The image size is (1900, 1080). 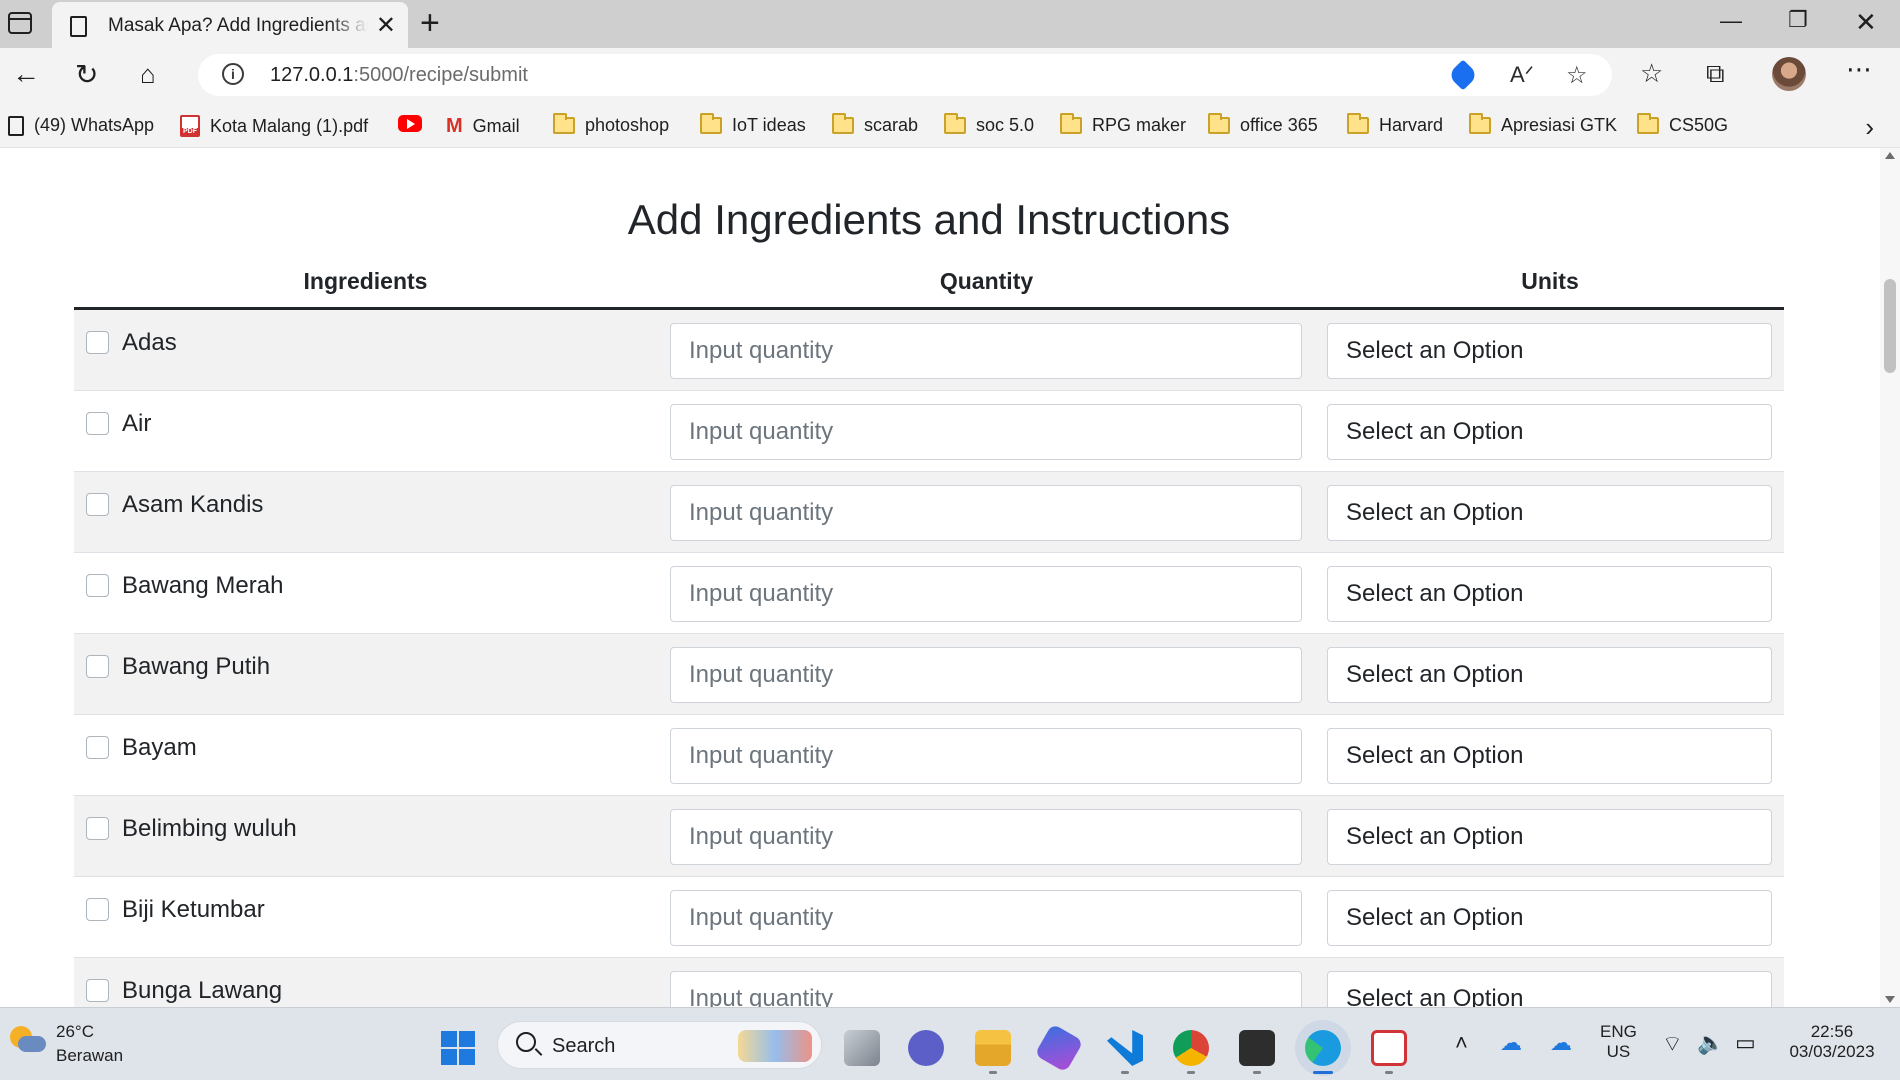 I want to click on more-menu-icon: ⋯, so click(x=1859, y=69).